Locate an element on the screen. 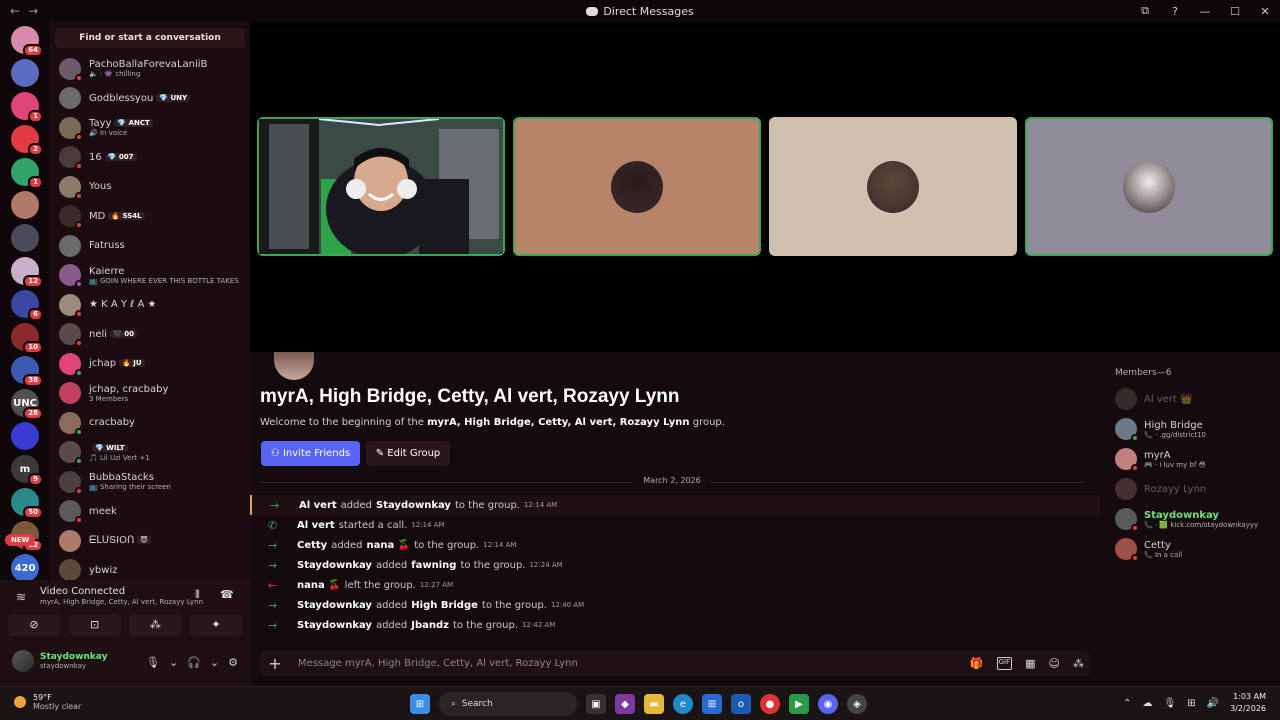 The image size is (1280, 720). message-target: fawning is located at coordinates (433, 565).